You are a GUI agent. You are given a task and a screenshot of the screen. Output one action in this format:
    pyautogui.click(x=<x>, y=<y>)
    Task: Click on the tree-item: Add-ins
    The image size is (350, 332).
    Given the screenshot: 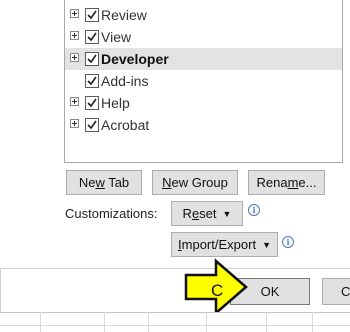 What is the action you would take?
    pyautogui.click(x=203, y=81)
    